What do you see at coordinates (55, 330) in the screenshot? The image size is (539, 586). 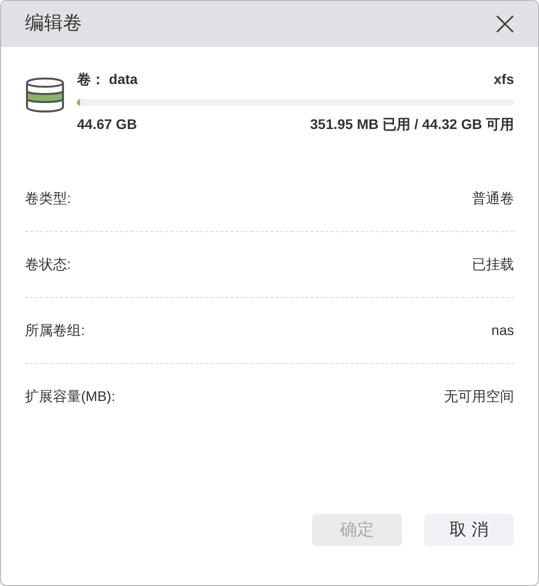 I see `field-label: 所属卷组:` at bounding box center [55, 330].